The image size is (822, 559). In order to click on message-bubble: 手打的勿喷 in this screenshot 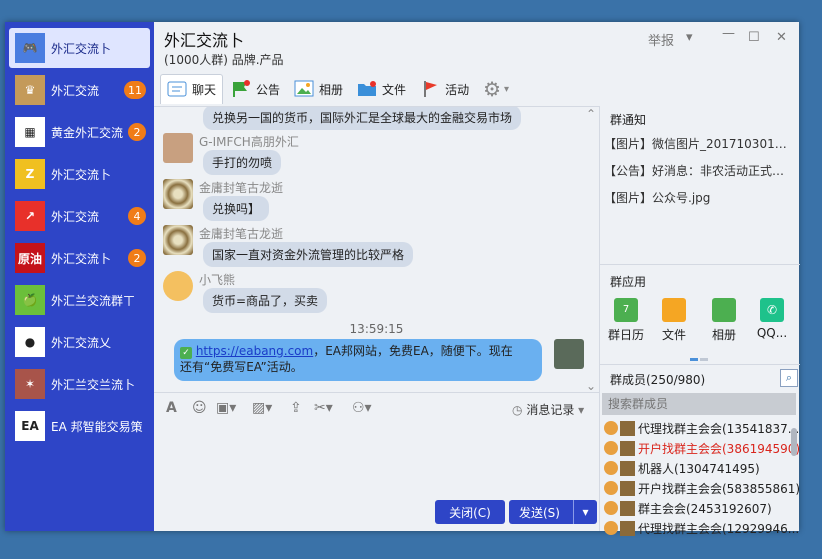, I will do `click(242, 162)`.